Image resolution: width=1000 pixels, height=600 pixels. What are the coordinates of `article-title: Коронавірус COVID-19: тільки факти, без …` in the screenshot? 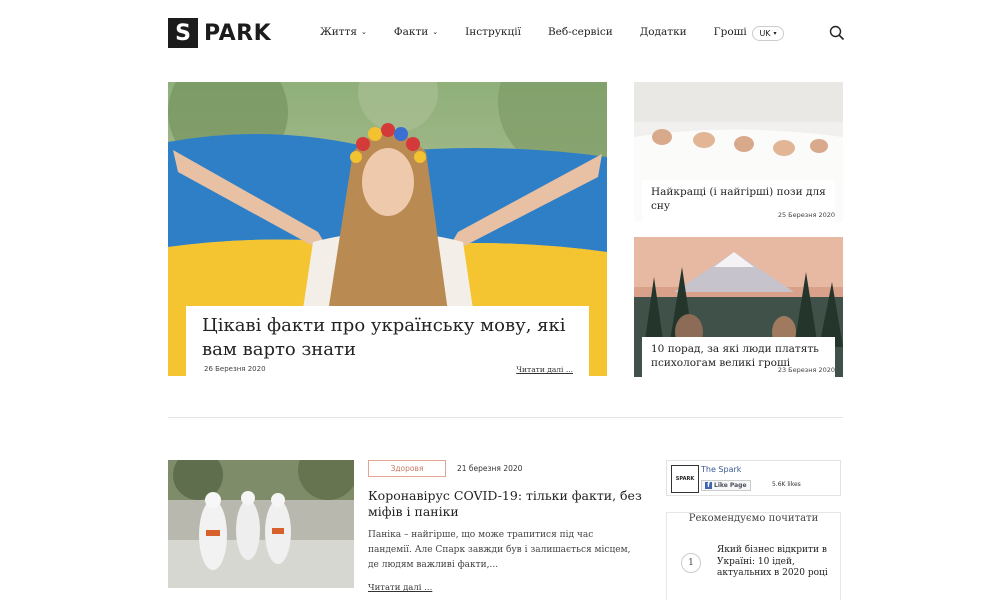 It's located at (508, 504).